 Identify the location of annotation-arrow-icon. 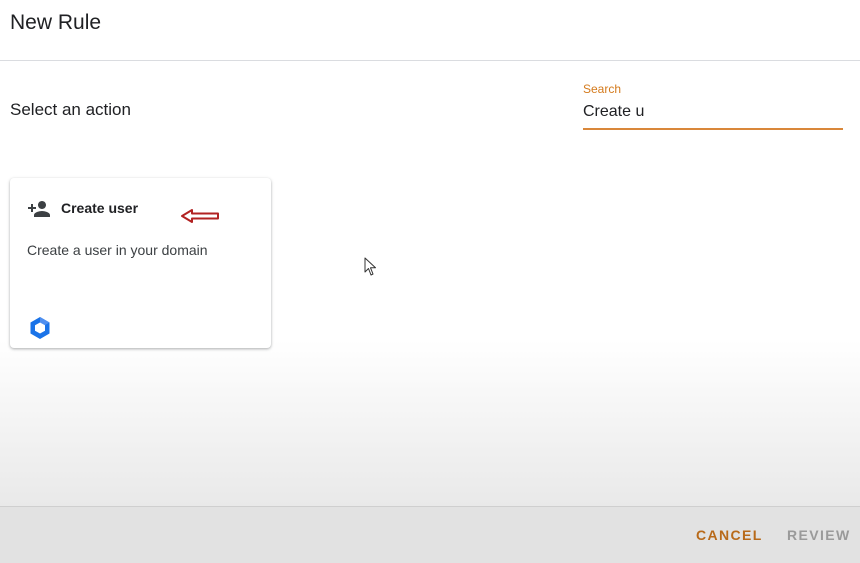
(200, 216).